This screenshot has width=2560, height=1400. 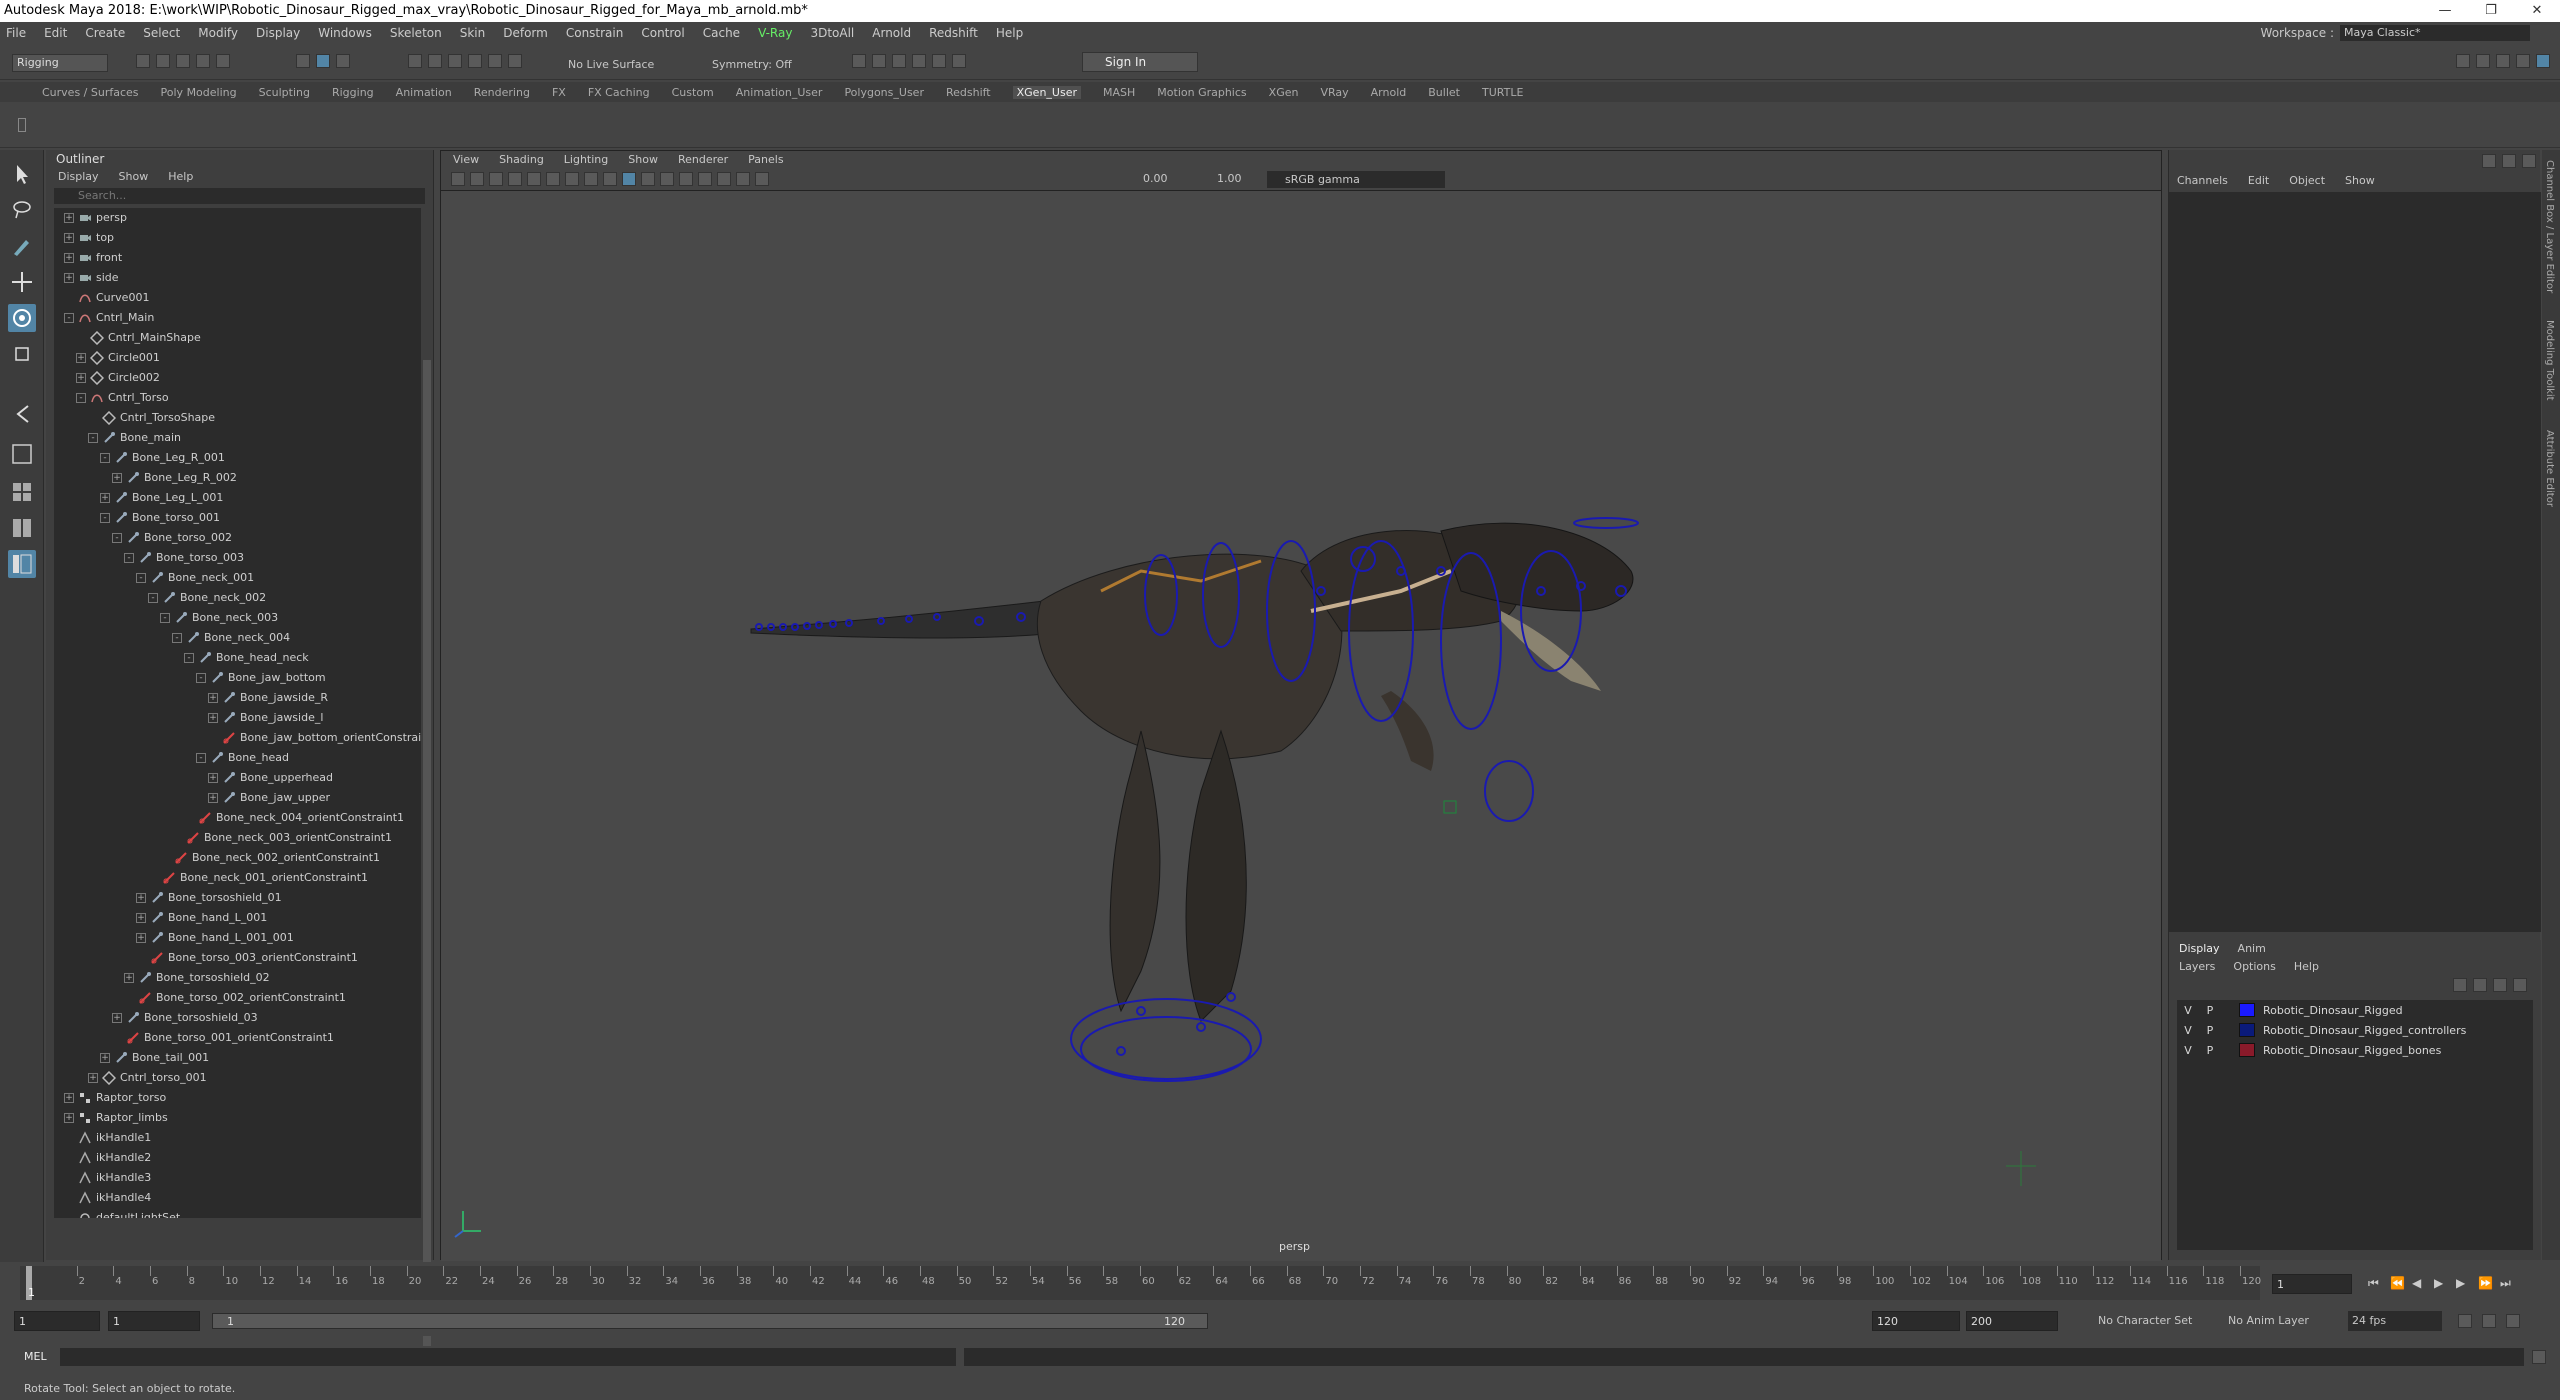 What do you see at coordinates (303, 61) in the screenshot?
I see `hierarchy-mode-icon` at bounding box center [303, 61].